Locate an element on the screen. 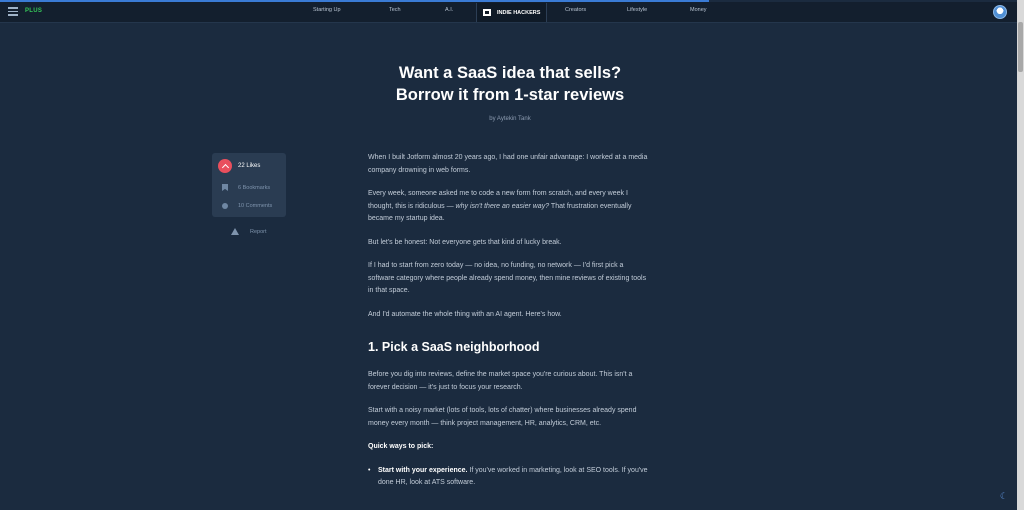 This screenshot has width=1024, height=510. nav-item-starting-up: Starting Up is located at coordinates (327, 10).